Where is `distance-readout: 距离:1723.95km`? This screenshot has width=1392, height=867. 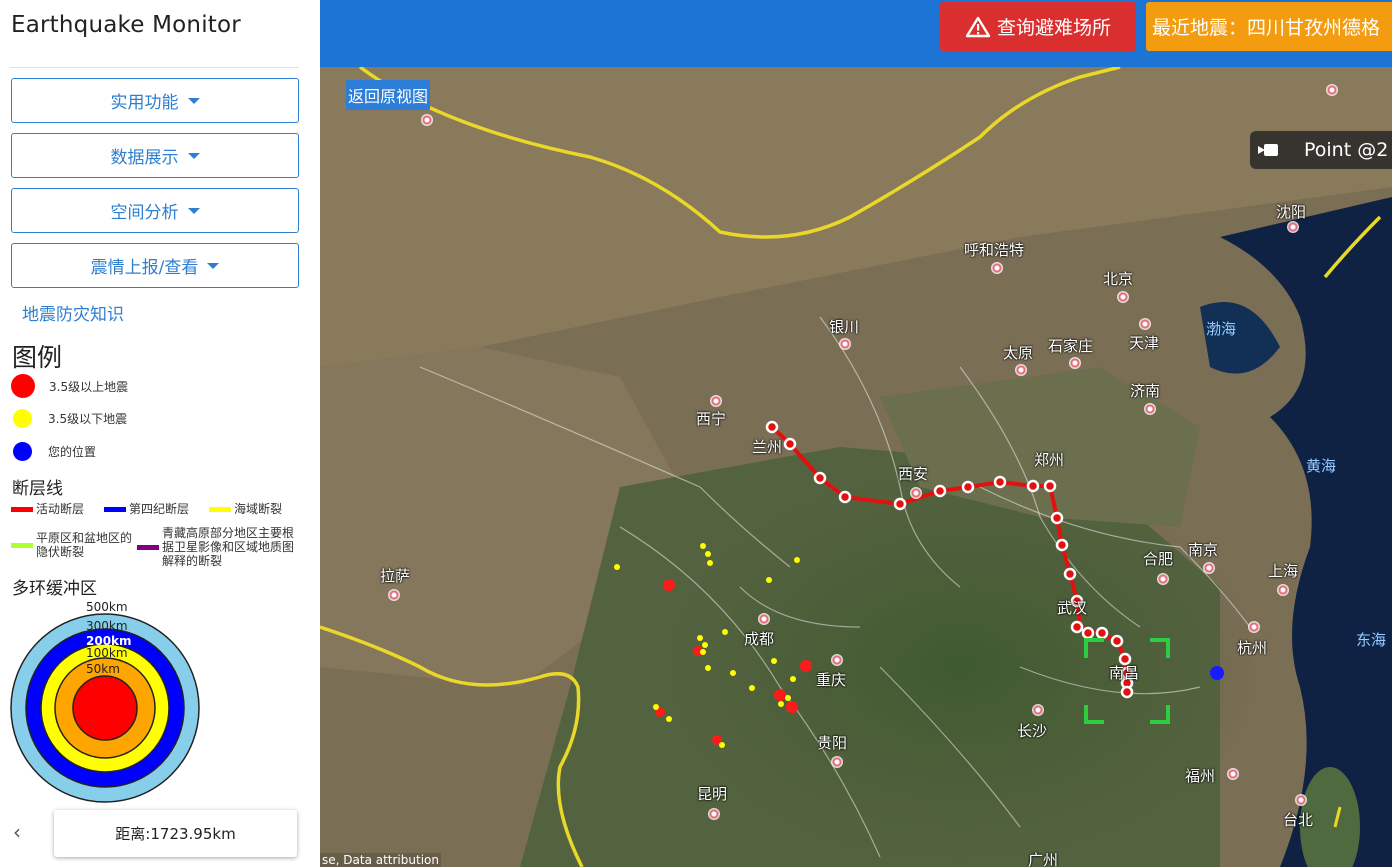
distance-readout: 距离:1723.95km is located at coordinates (175, 833).